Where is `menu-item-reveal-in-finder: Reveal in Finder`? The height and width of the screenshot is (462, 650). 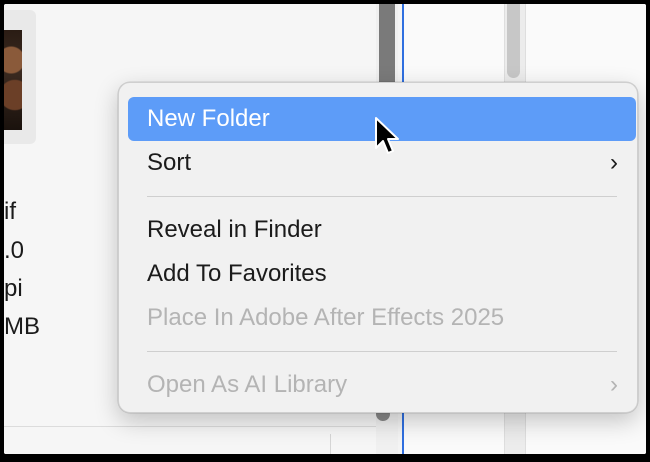
menu-item-reveal-in-finder: Reveal in Finder is located at coordinates (382, 230).